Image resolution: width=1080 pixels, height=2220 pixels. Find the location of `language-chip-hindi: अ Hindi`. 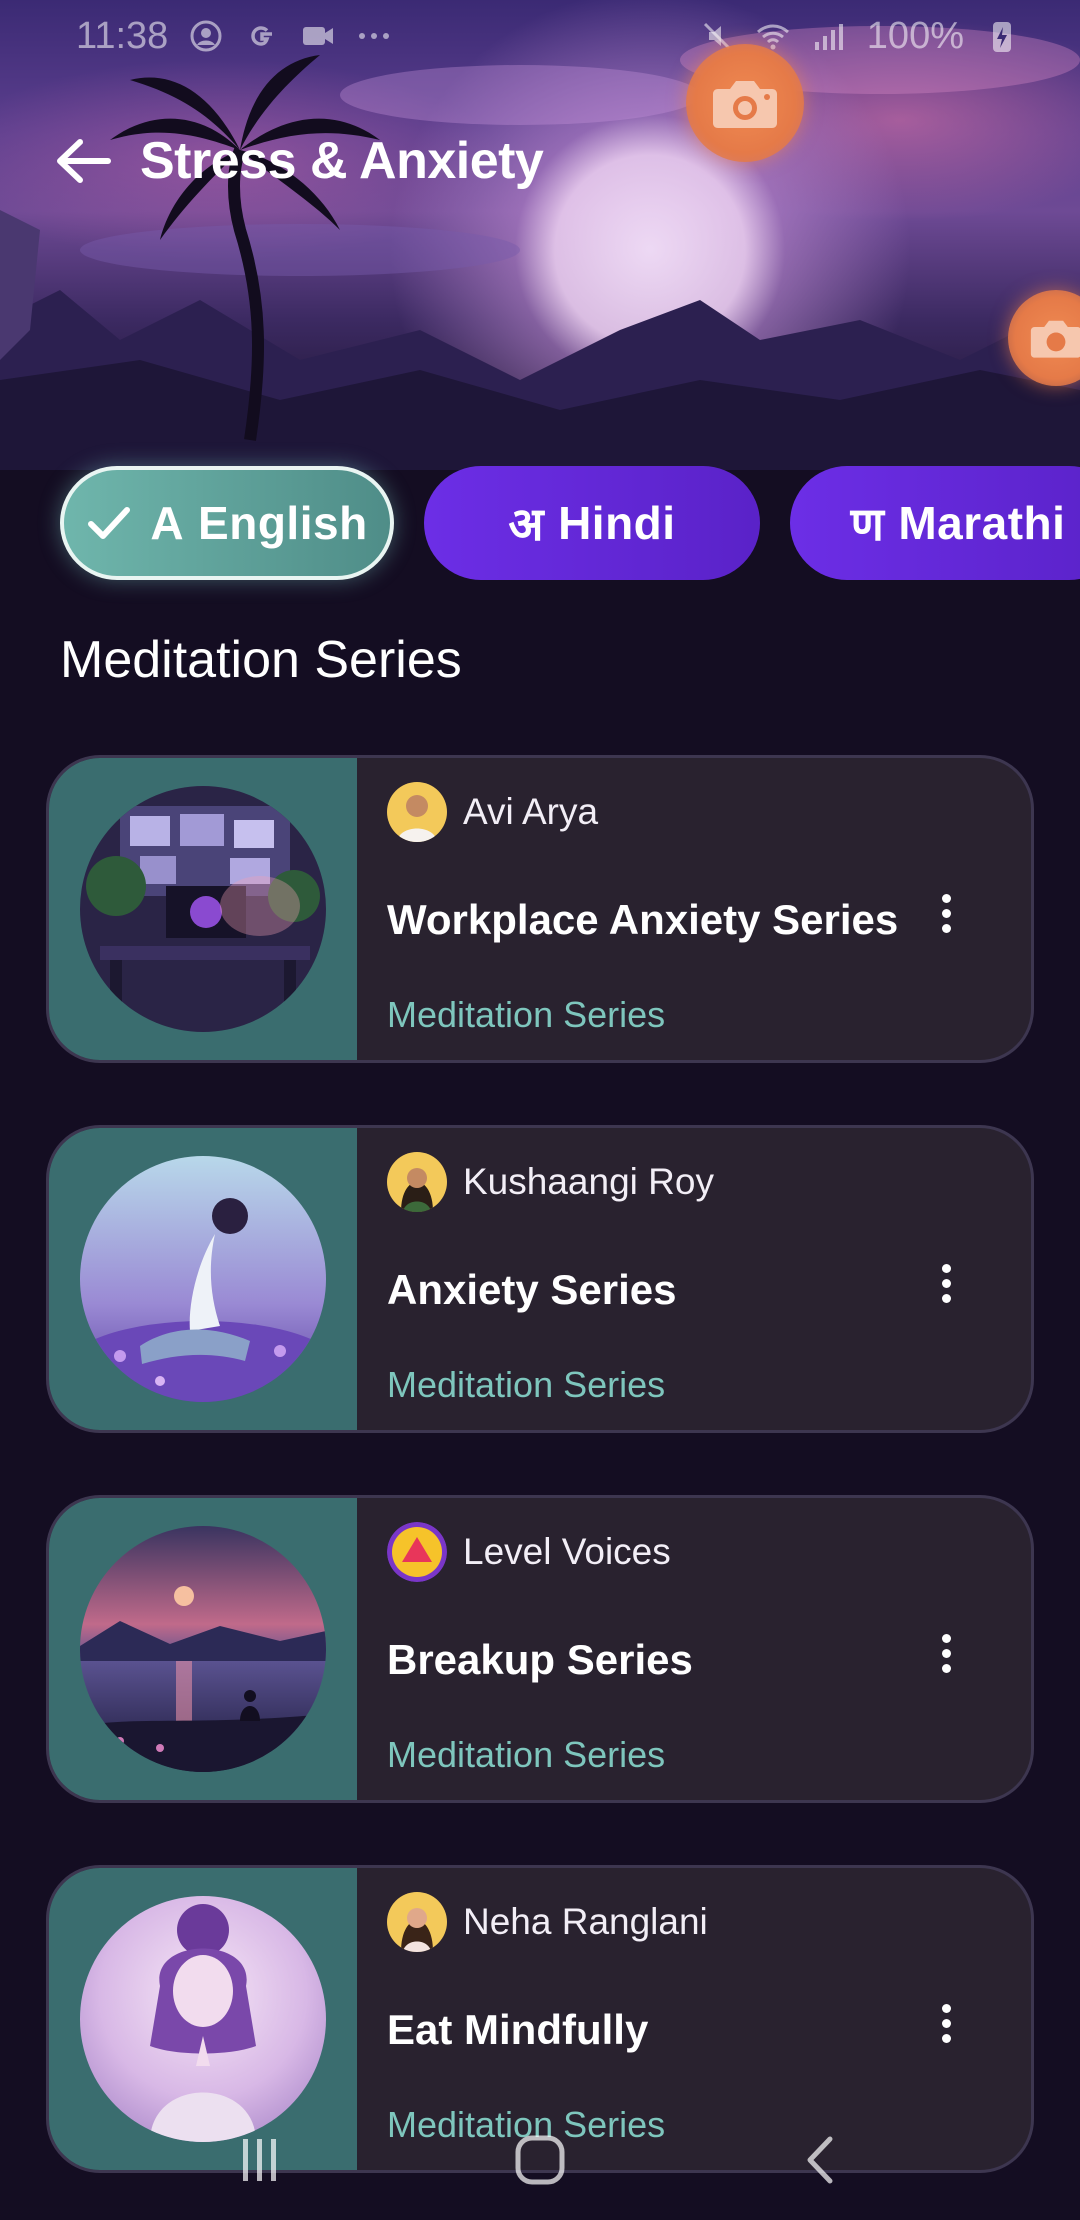

language-chip-hindi: अ Hindi is located at coordinates (592, 523).